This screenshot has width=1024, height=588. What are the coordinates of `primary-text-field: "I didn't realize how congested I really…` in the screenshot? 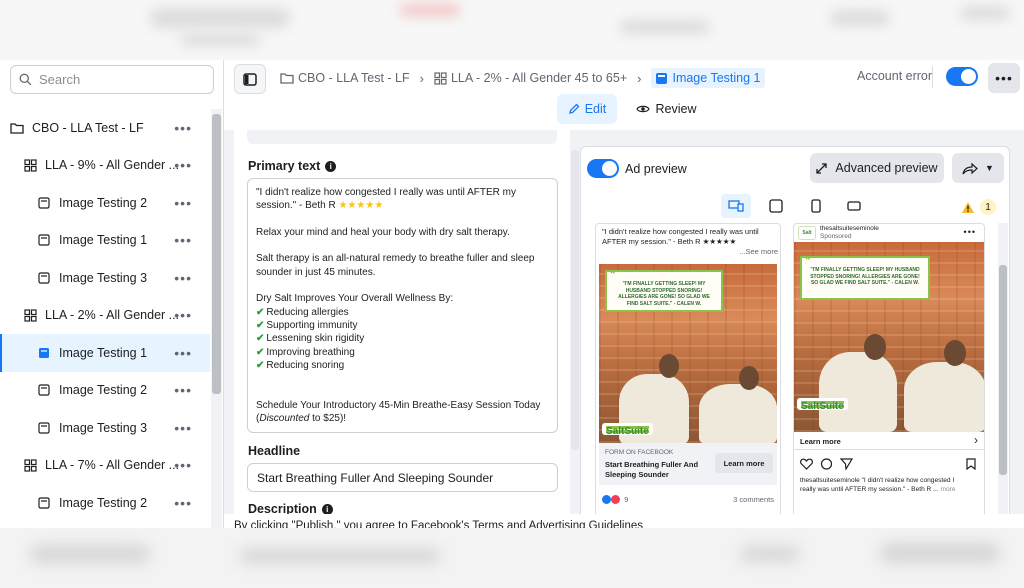 It's located at (402, 305).